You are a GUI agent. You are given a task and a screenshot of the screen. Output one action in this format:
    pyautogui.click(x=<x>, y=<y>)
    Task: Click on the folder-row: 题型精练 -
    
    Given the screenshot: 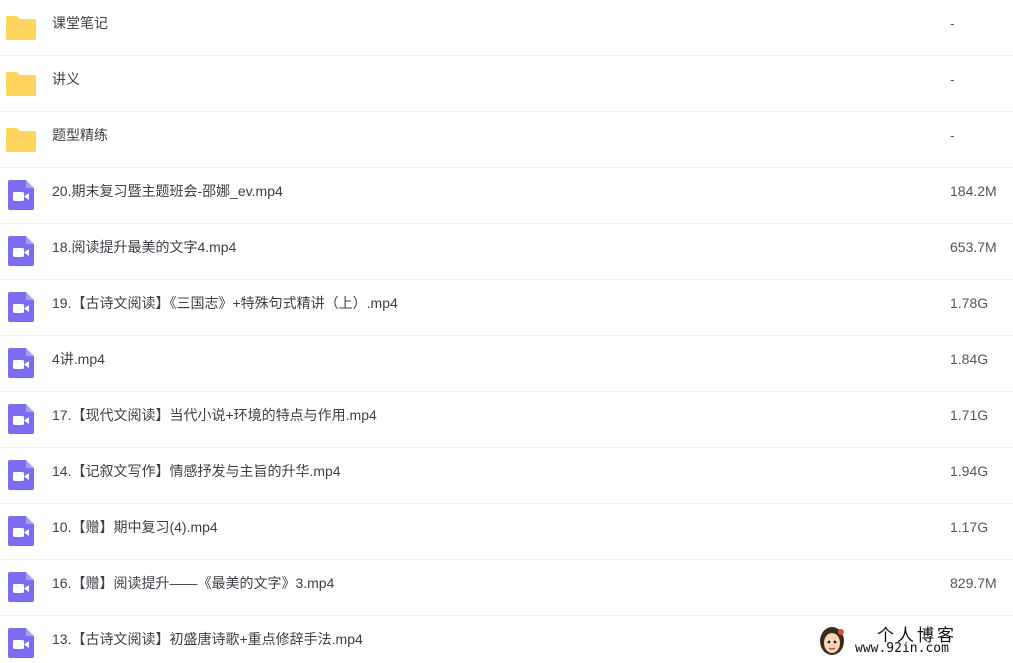 What is the action you would take?
    pyautogui.click(x=506, y=140)
    